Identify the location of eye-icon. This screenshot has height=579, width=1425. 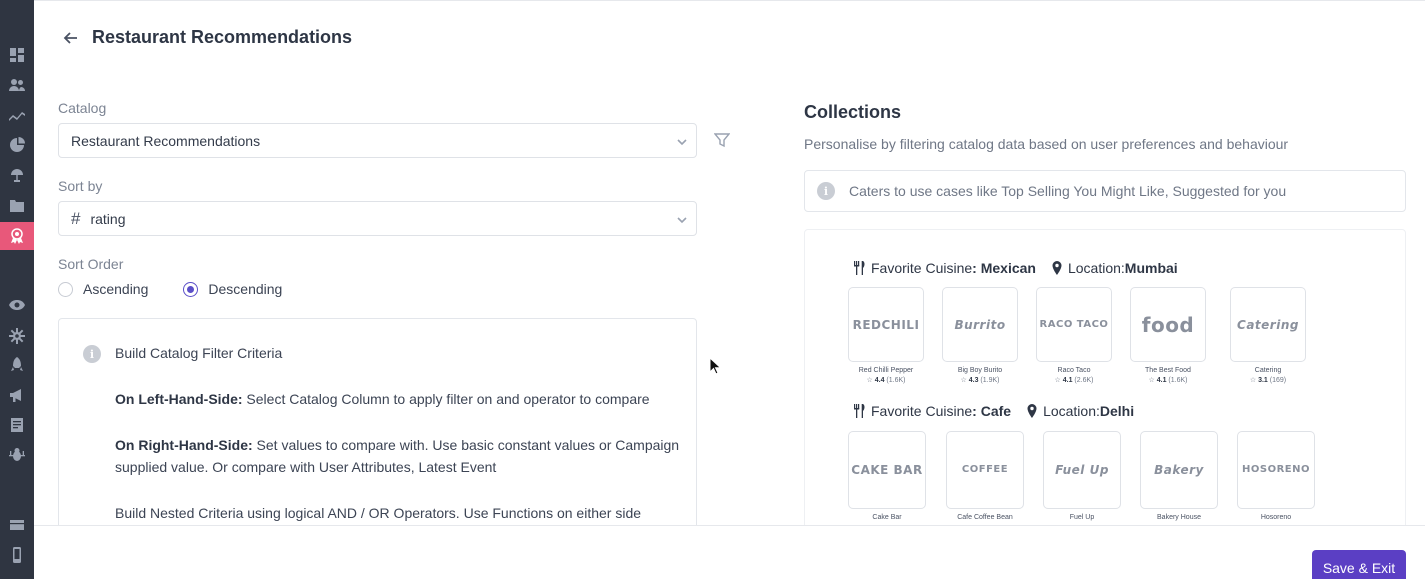
(17, 305).